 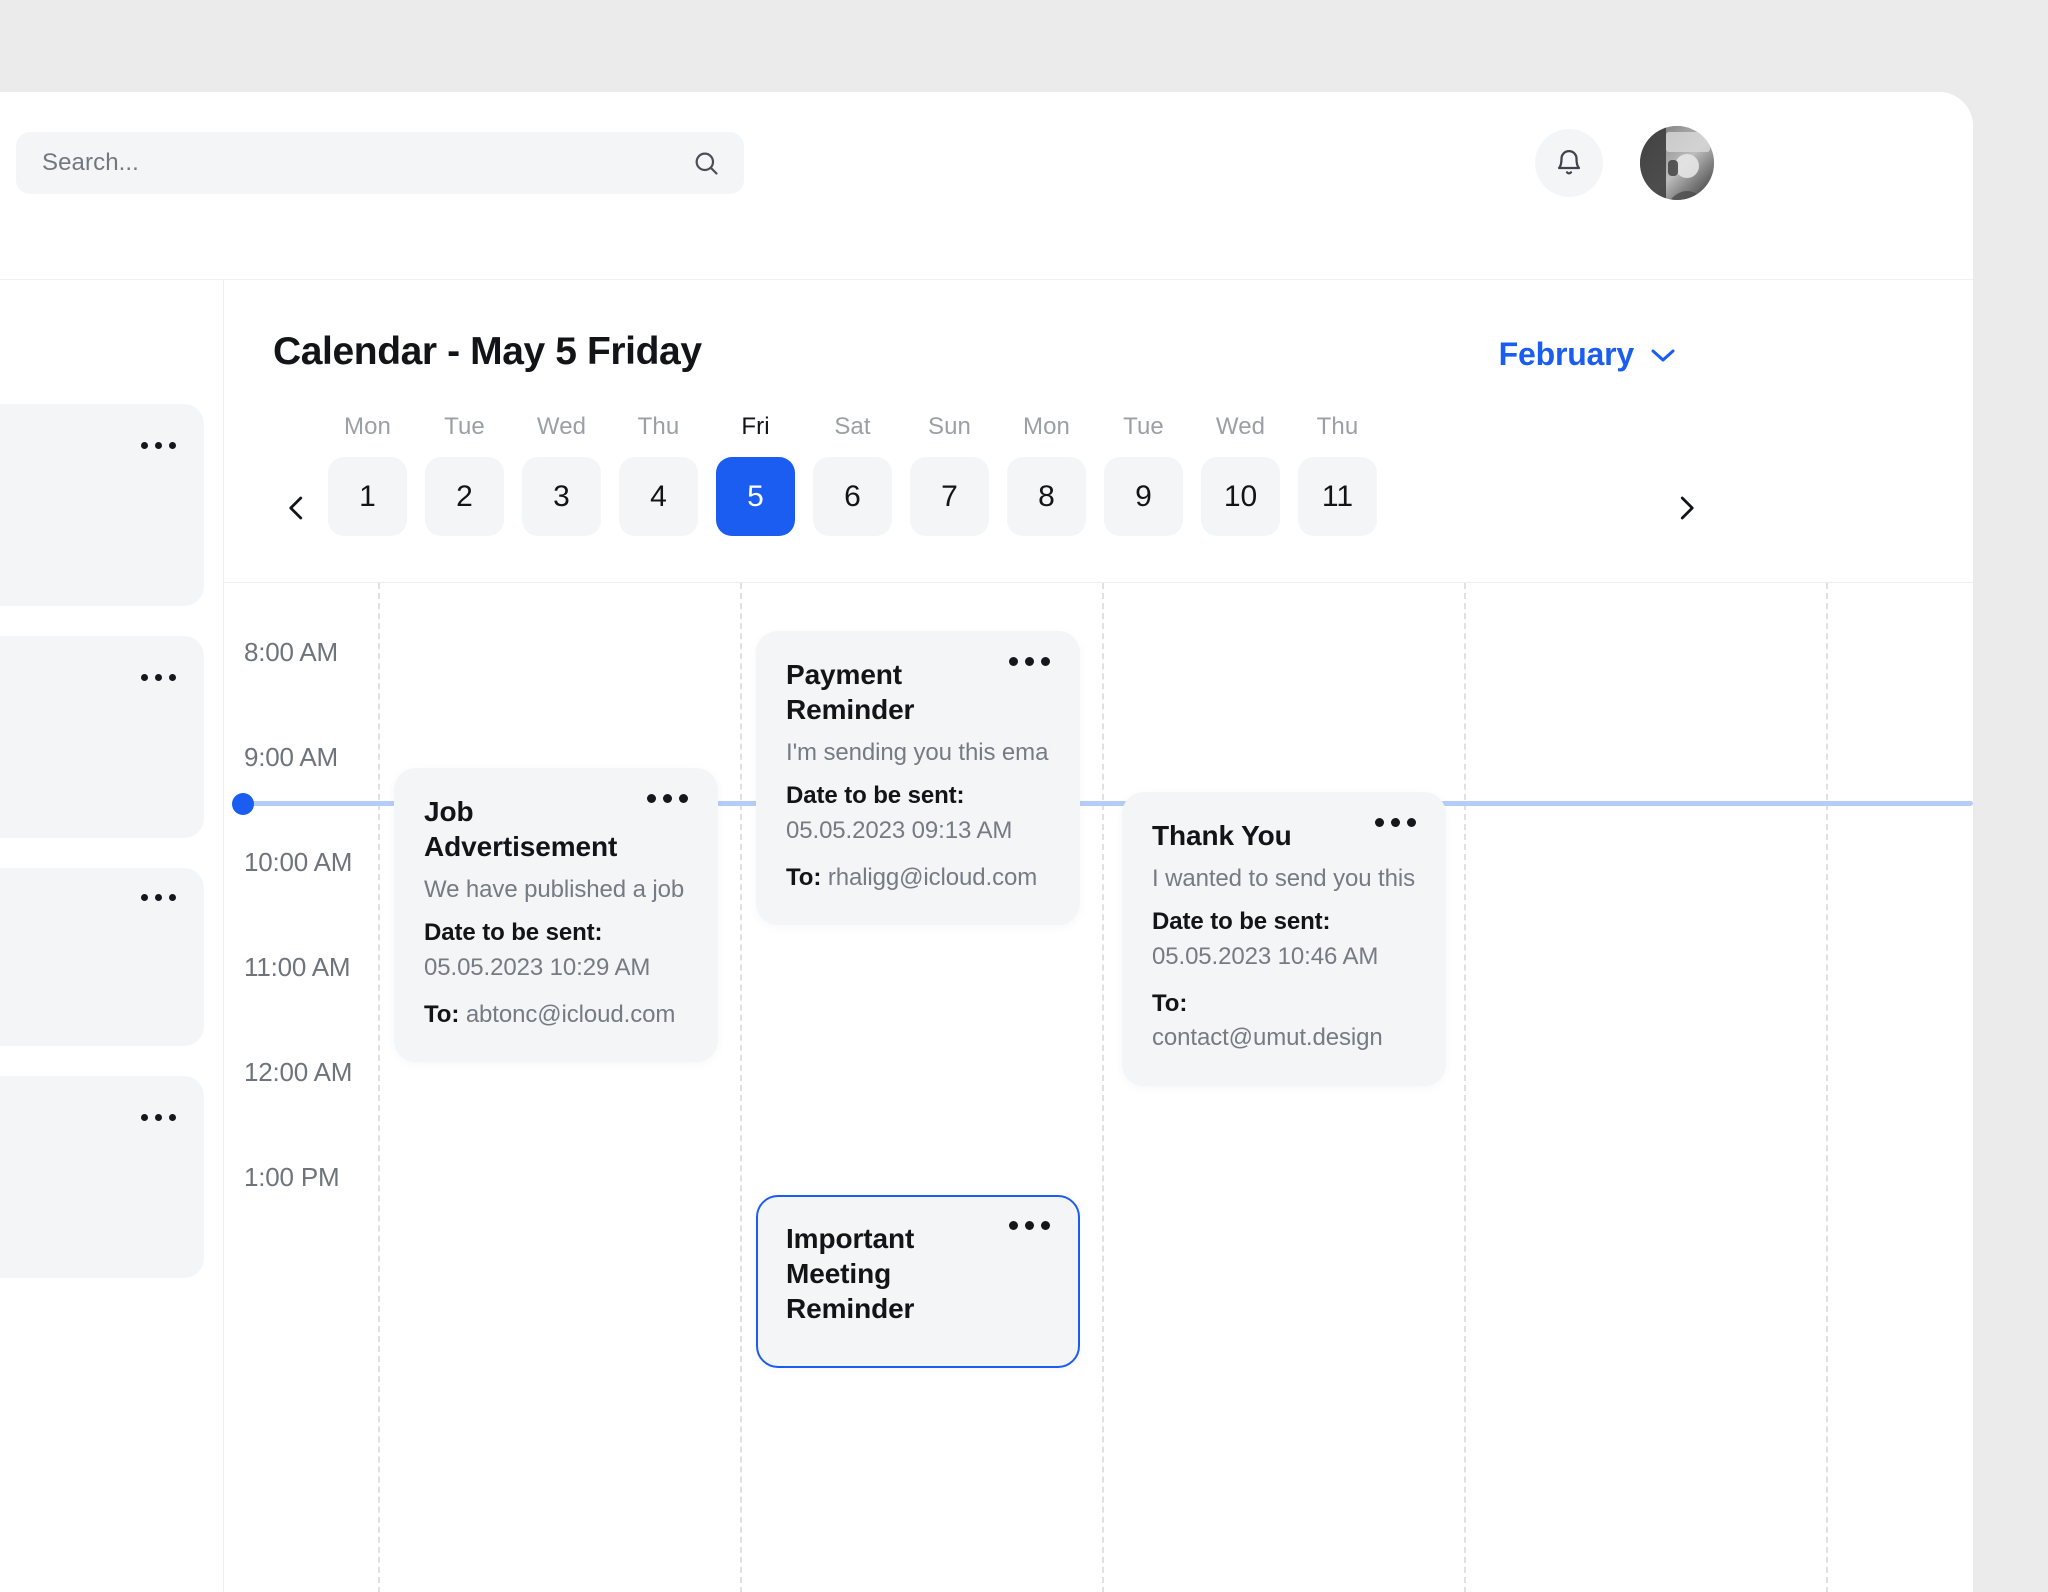 I want to click on chevron-down-icon, so click(x=1663, y=355).